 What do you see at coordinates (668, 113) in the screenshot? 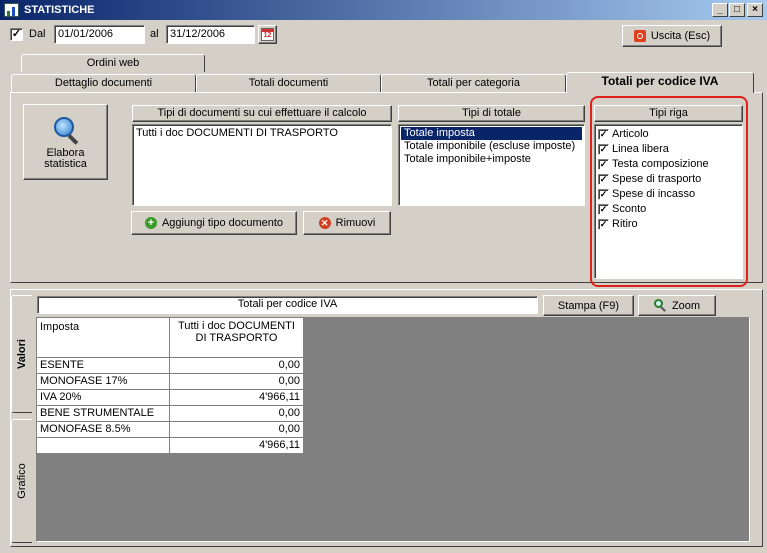
I see `tipi-riga-header: Tipi riga` at bounding box center [668, 113].